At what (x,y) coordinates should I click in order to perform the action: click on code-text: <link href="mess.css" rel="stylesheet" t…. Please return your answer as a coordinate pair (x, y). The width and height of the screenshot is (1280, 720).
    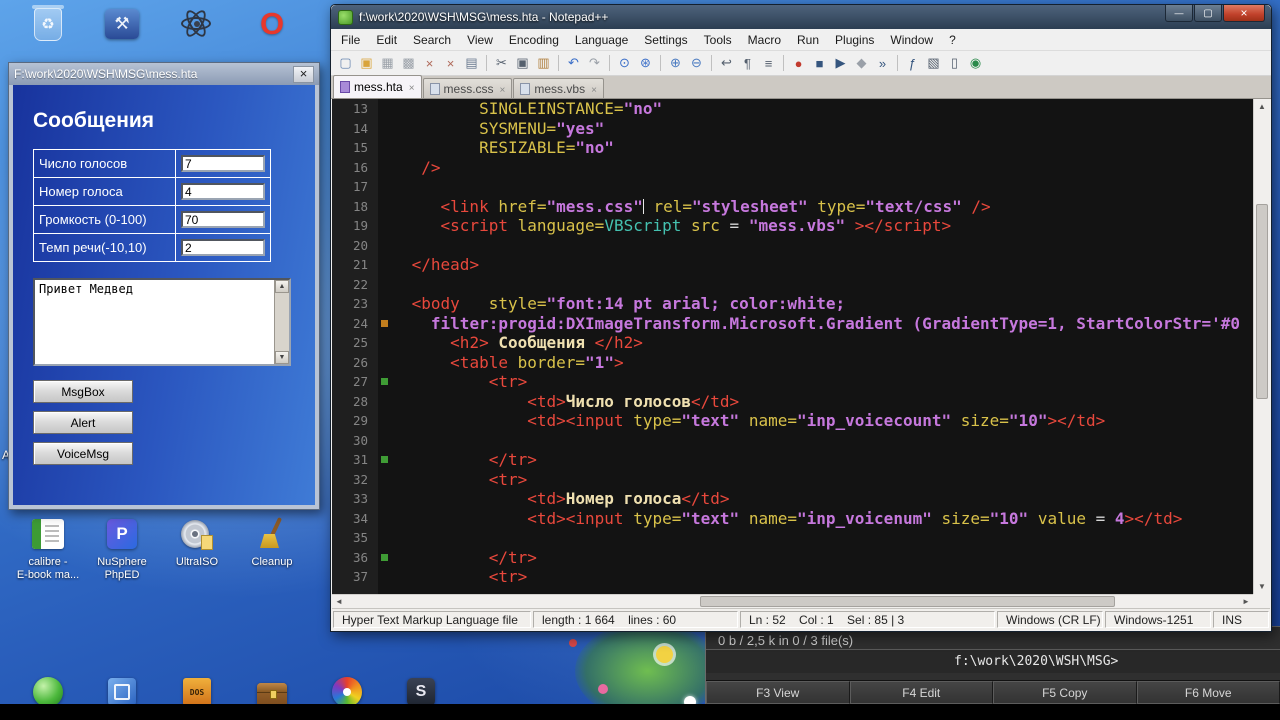
    Looking at the image, I should click on (691, 207).